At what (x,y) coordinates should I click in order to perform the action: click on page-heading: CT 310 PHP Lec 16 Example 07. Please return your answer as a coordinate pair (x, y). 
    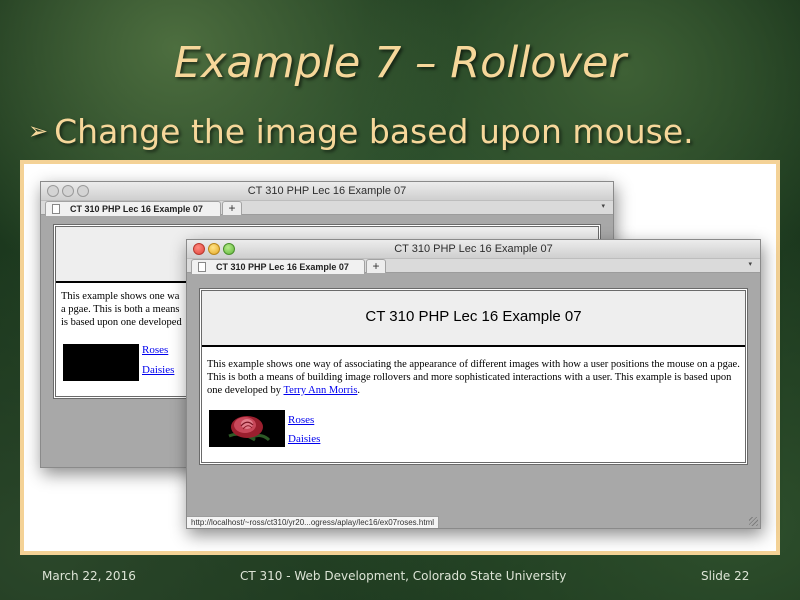
    Looking at the image, I should click on (473, 319).